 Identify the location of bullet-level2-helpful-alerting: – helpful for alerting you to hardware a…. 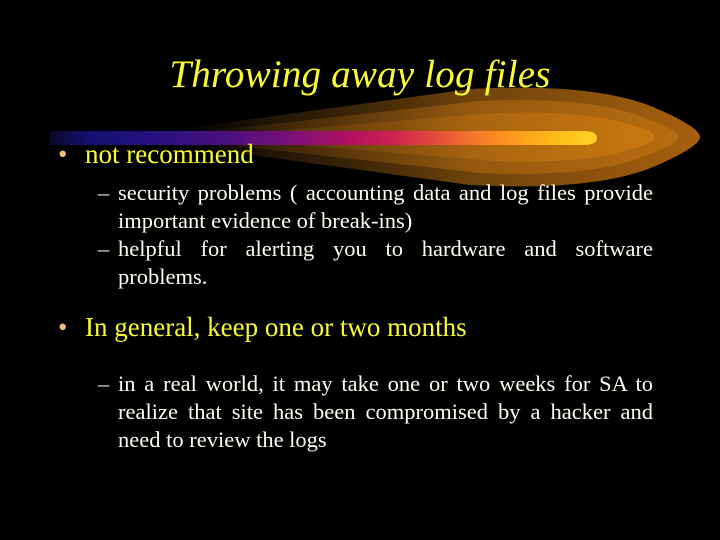
(375, 263).